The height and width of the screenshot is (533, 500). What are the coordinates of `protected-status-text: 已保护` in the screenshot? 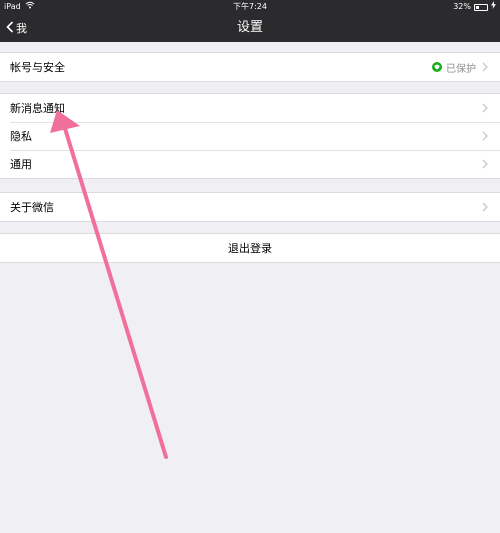 It's located at (461, 69).